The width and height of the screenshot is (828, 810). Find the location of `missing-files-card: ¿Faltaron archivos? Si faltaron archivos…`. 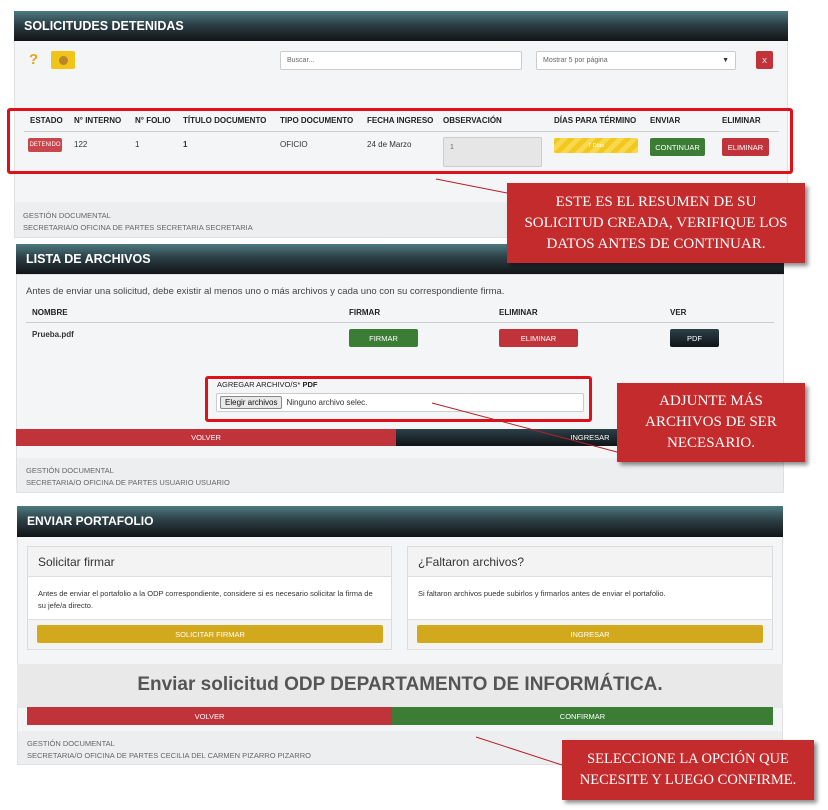

missing-files-card: ¿Faltaron archivos? Si faltaron archivos… is located at coordinates (590, 598).